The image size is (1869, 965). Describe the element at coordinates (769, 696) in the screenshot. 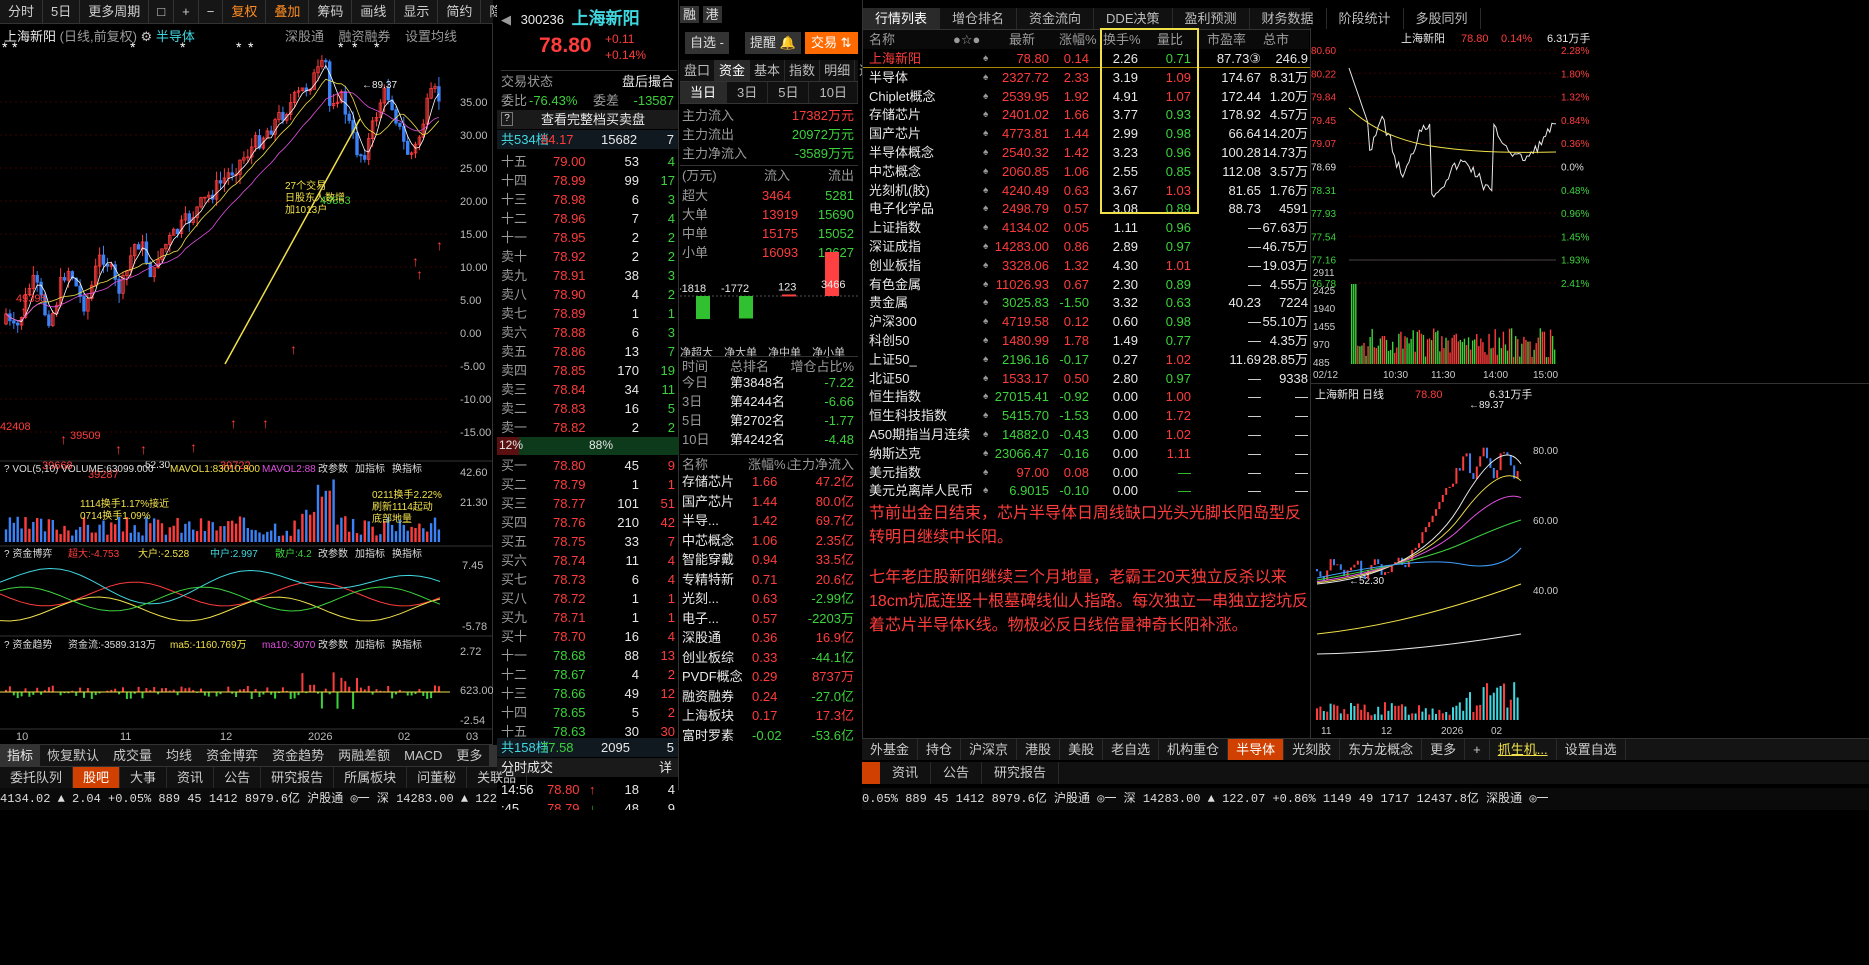

I see `sector-row: 融资融券 0.24 -27.0亿` at that location.